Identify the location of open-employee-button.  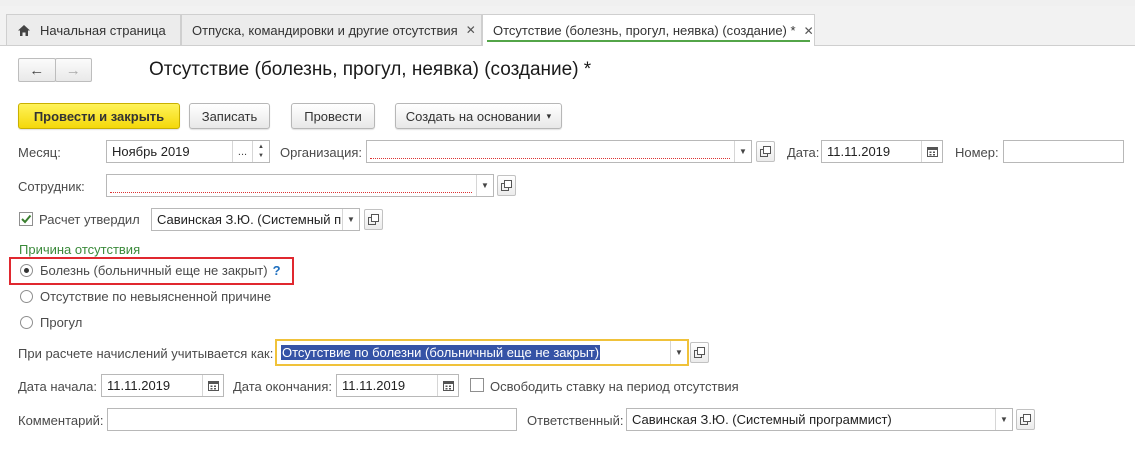
(506, 185).